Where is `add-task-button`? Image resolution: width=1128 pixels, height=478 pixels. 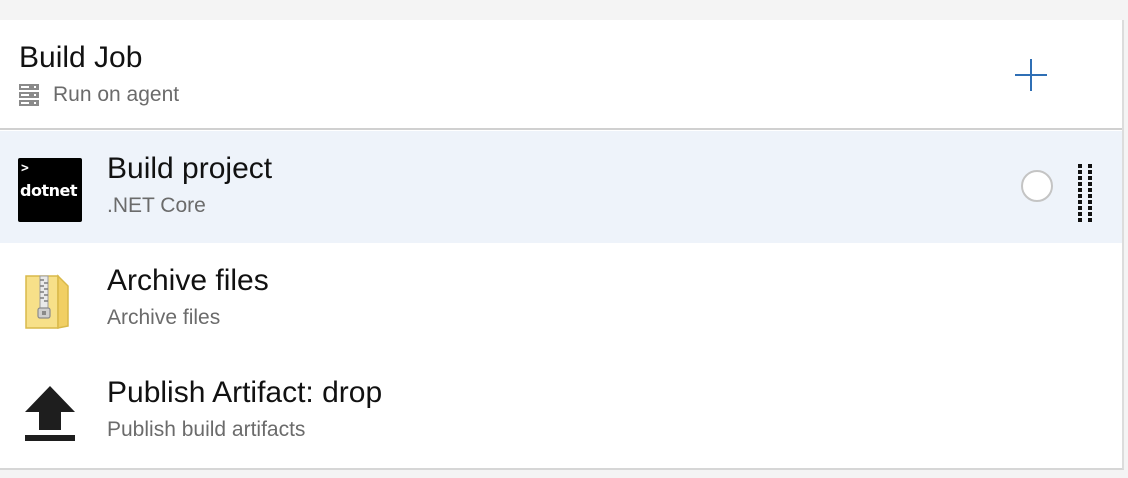
add-task-button is located at coordinates (1031, 75).